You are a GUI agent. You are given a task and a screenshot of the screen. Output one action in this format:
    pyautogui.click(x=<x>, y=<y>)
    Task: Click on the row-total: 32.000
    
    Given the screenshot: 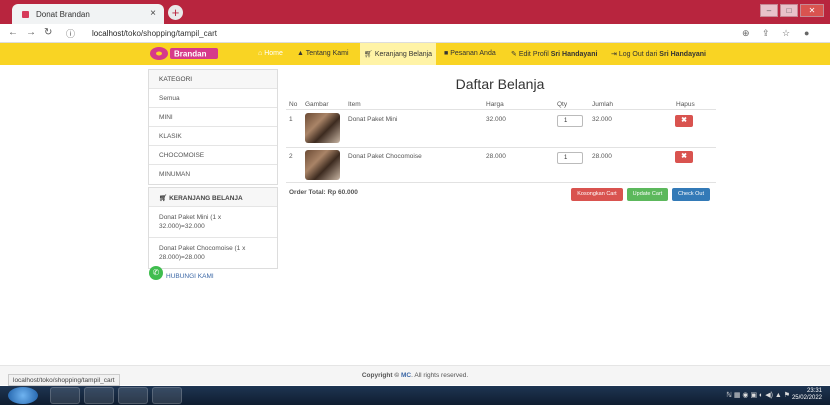 What is the action you would take?
    pyautogui.click(x=602, y=119)
    